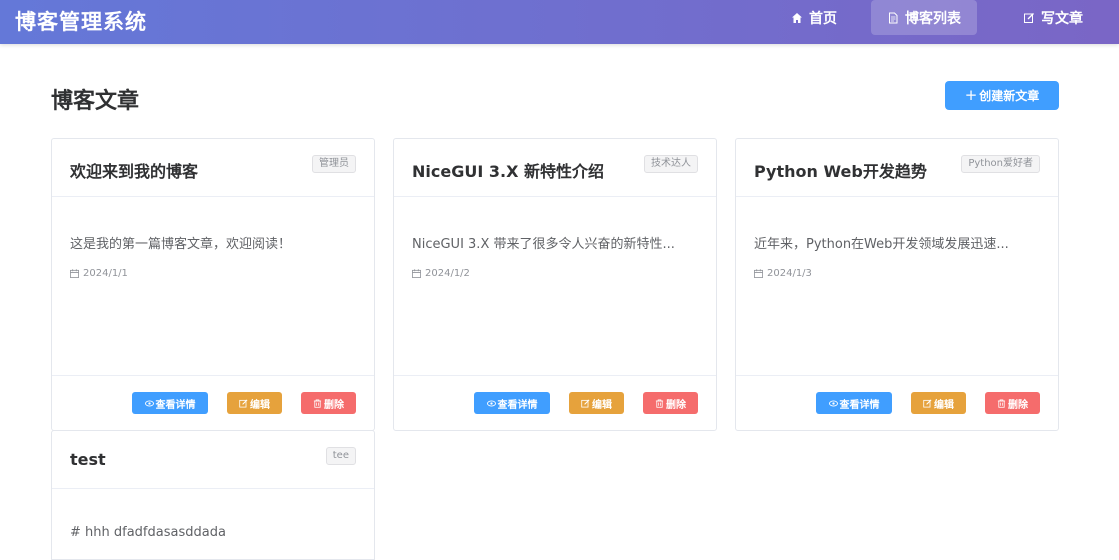 Image resolution: width=1119 pixels, height=560 pixels. Describe the element at coordinates (105, 273) in the screenshot. I see `post-date-text: 2024/1/1` at that location.